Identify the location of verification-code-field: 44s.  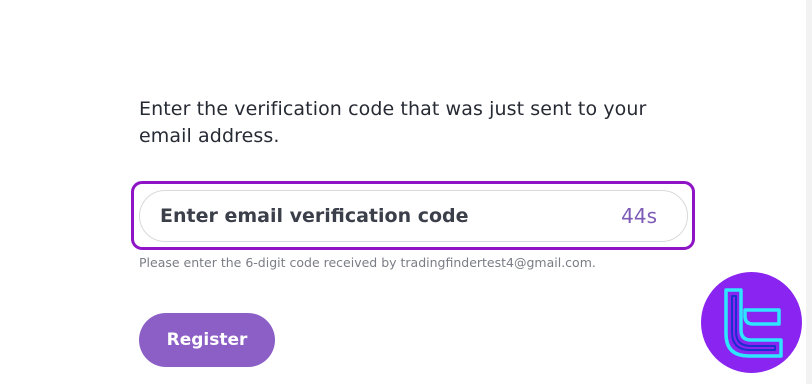
(413, 216).